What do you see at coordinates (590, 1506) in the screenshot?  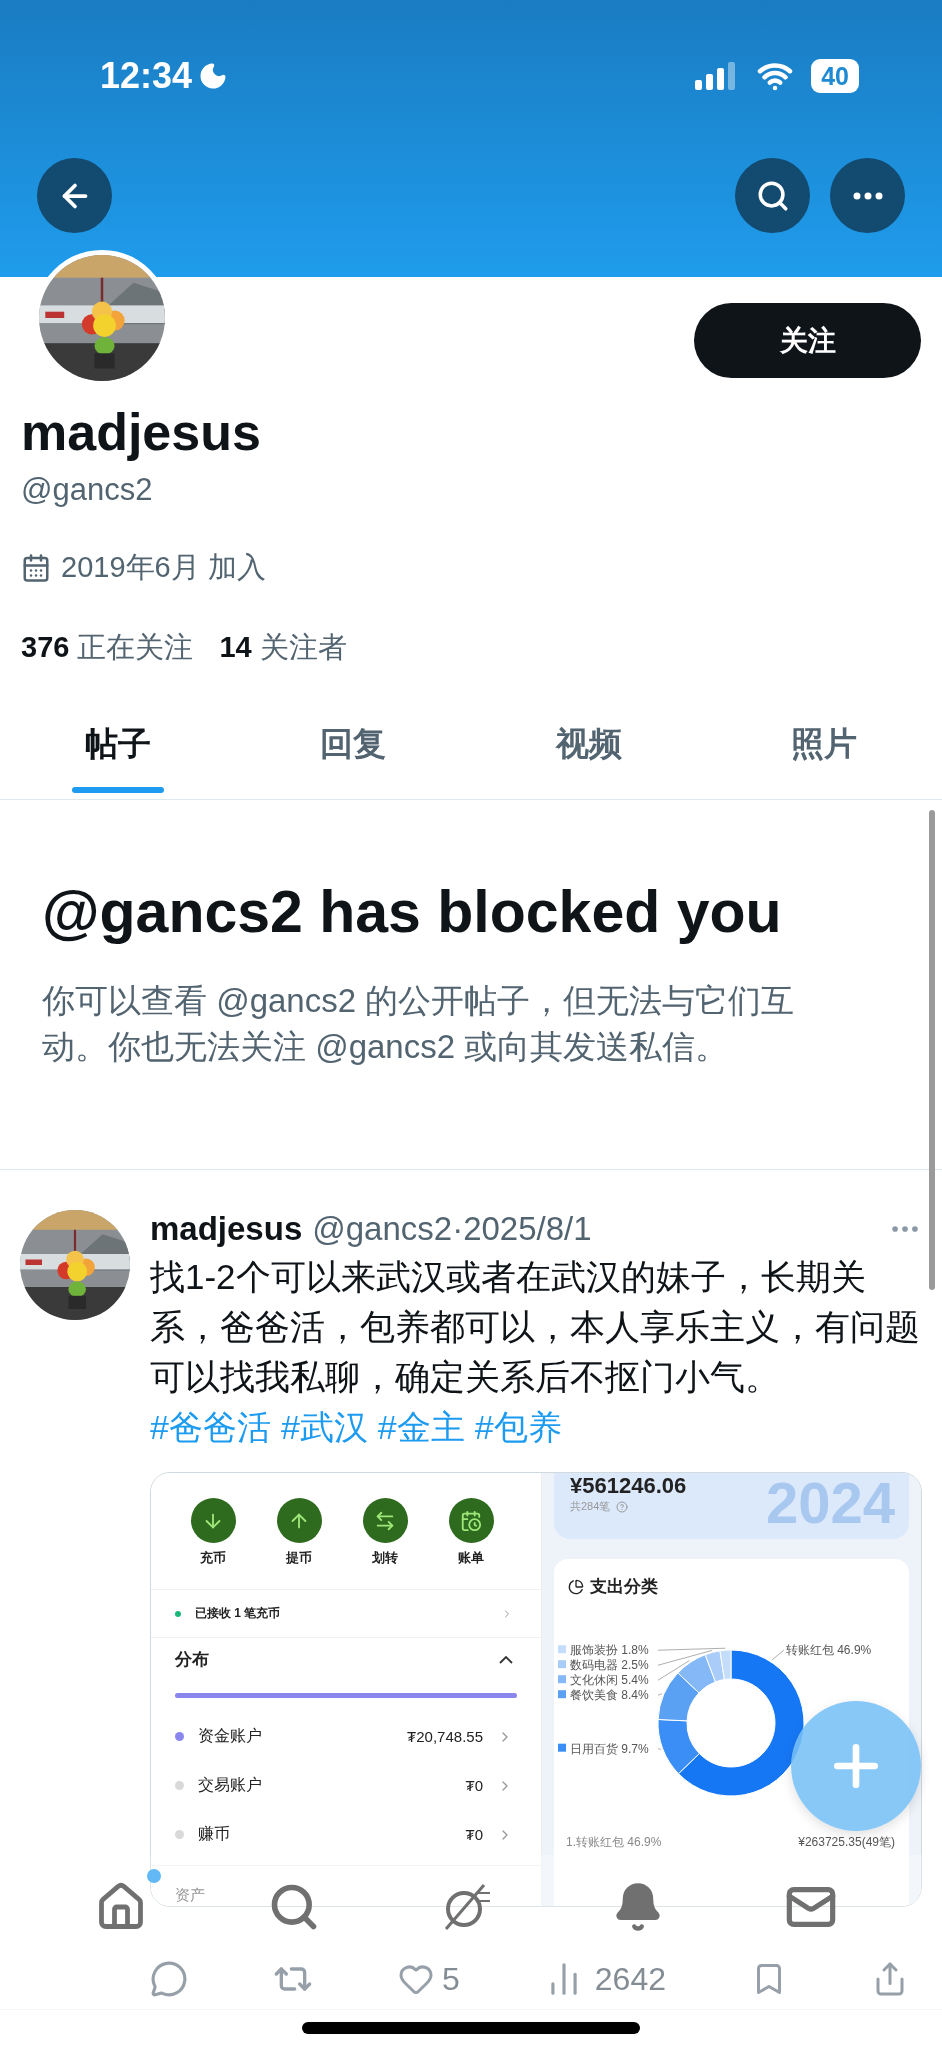 I see `count-text: 共284笔` at bounding box center [590, 1506].